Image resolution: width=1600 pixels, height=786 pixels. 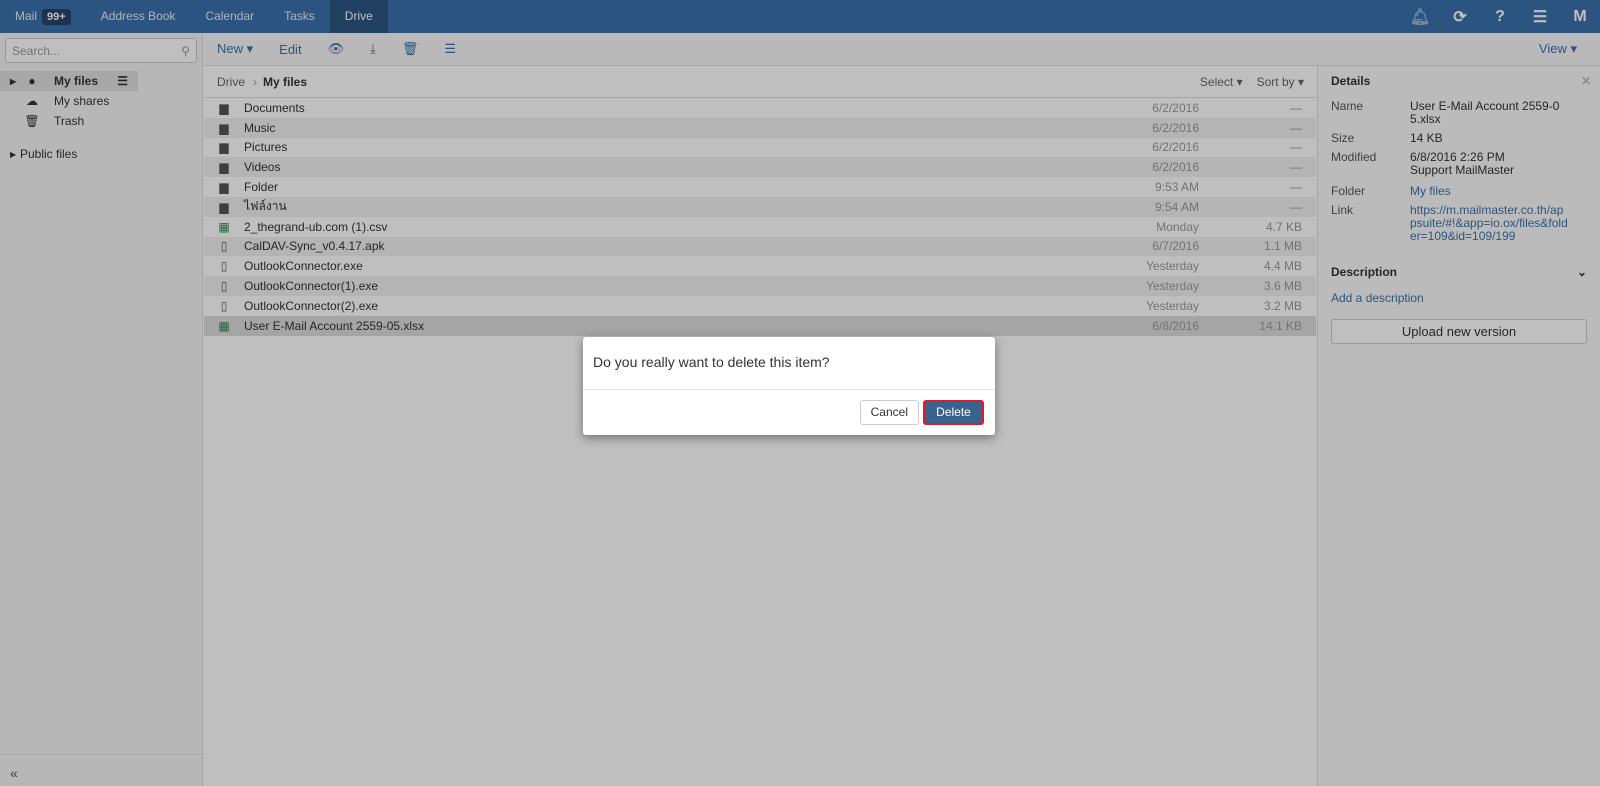 What do you see at coordinates (953, 412) in the screenshot?
I see `delete-button: Delete` at bounding box center [953, 412].